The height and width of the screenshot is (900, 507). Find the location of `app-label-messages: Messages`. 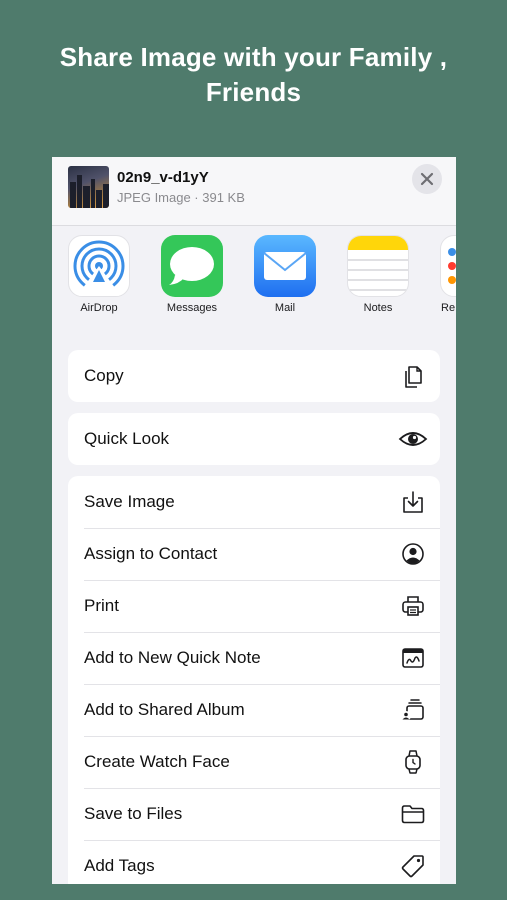

app-label-messages: Messages is located at coordinates (192, 308).